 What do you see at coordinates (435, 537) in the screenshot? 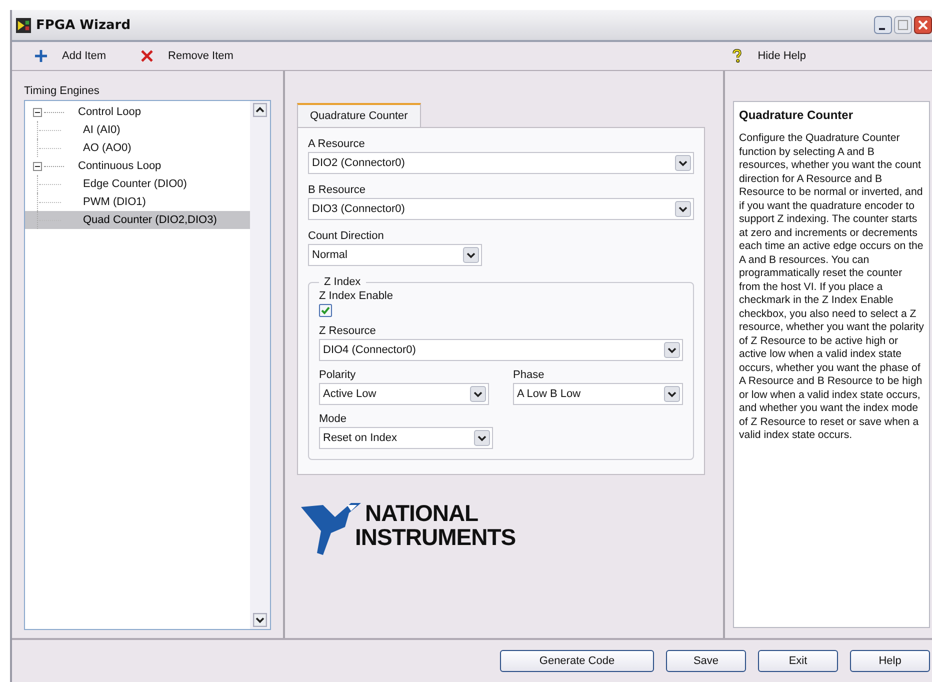
I see `logo-text: INSTRUMENTS` at bounding box center [435, 537].